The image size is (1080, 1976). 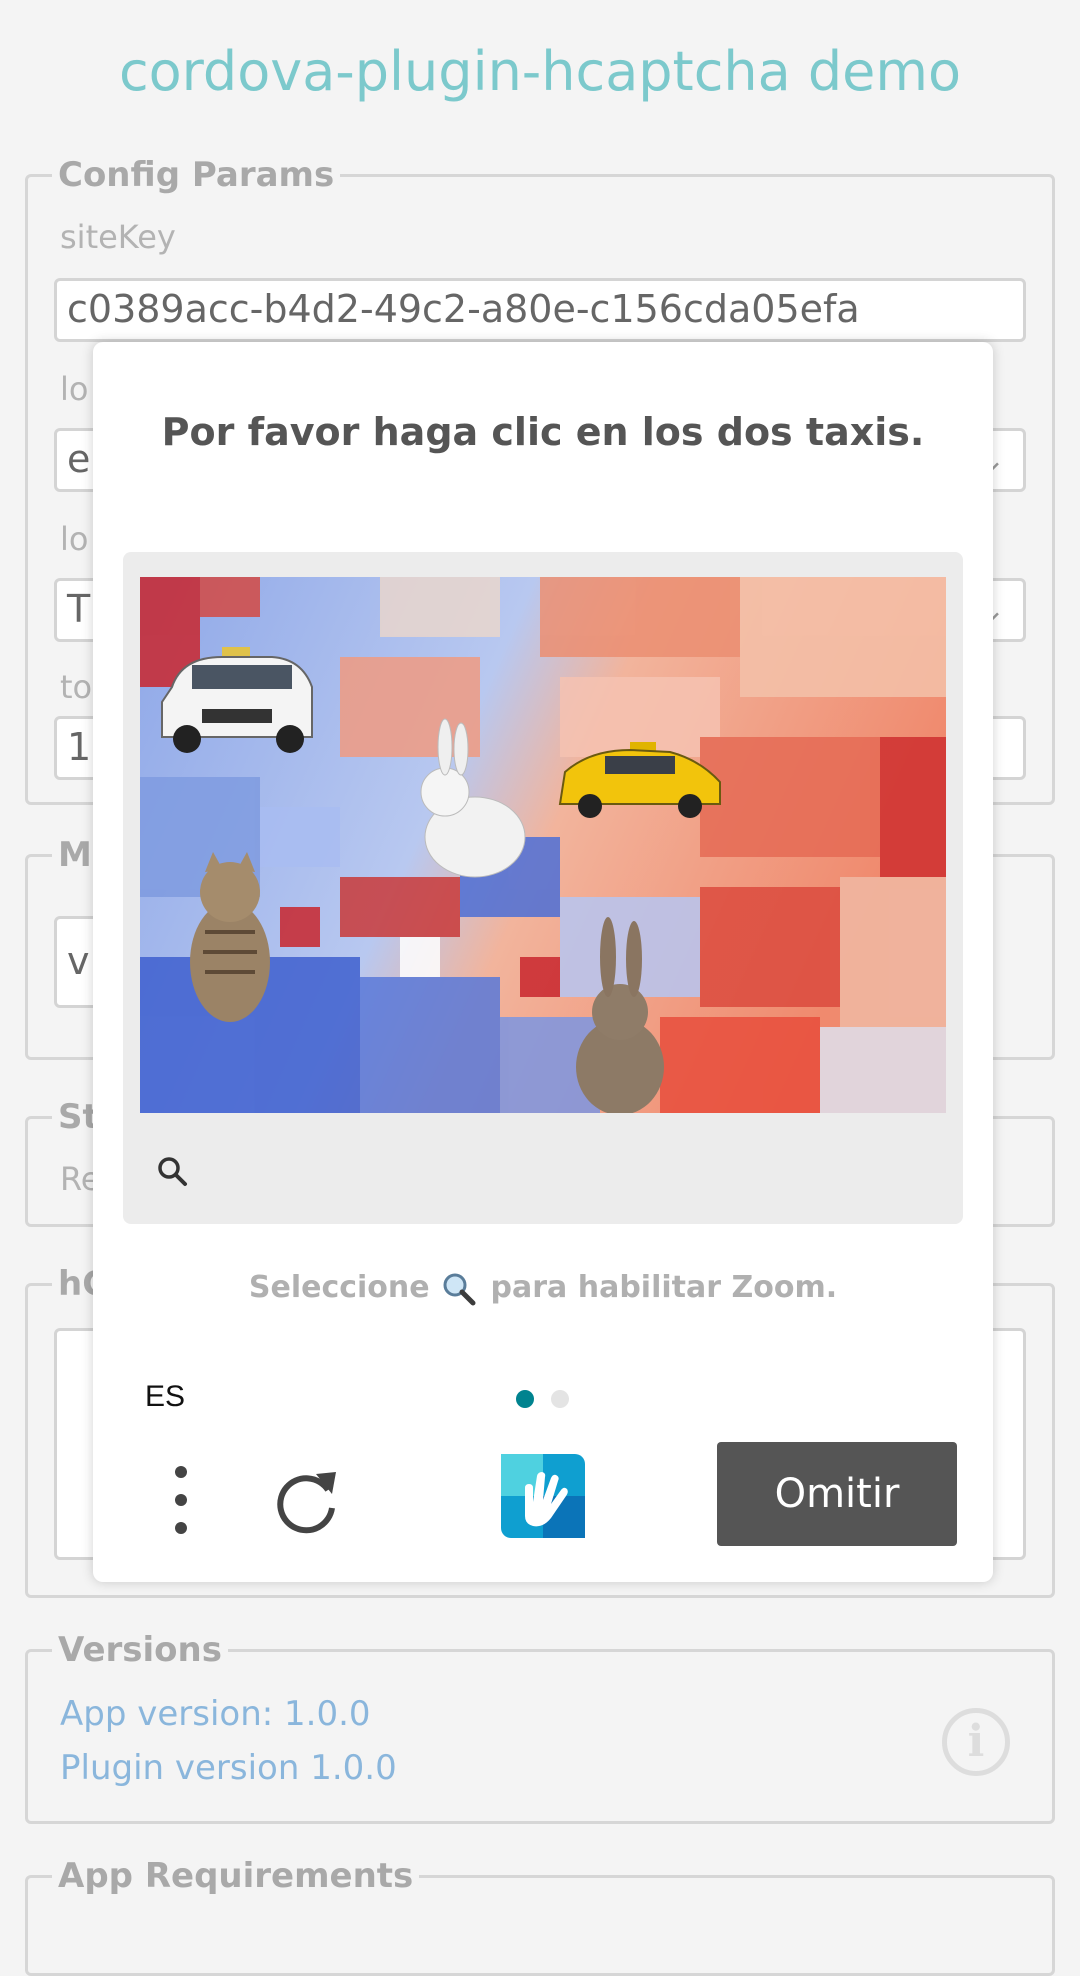 What do you see at coordinates (339, 1287) in the screenshot?
I see `zoom-hint-before: Seleccione` at bounding box center [339, 1287].